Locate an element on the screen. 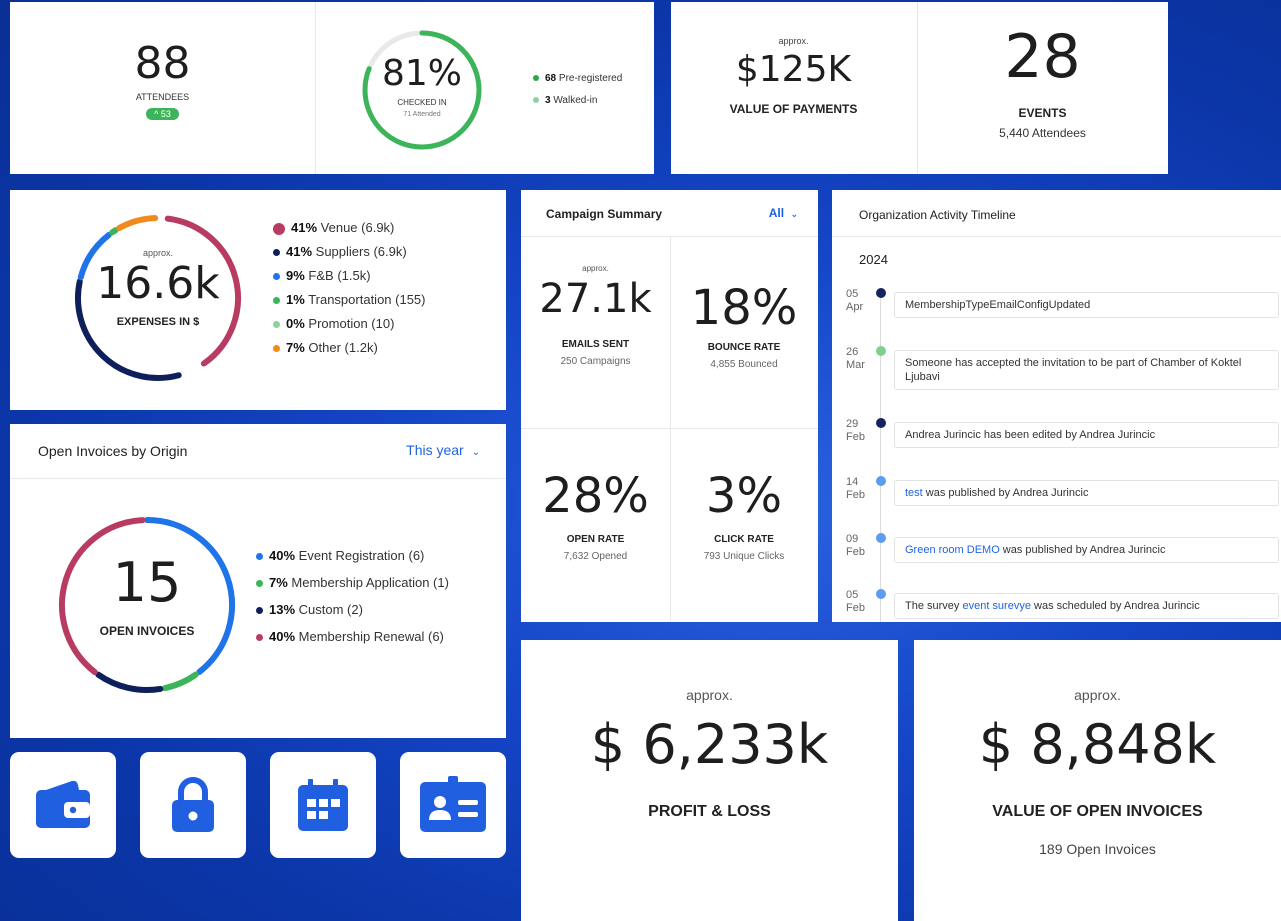  bounce-rate-value: 18% is located at coordinates (744, 308).